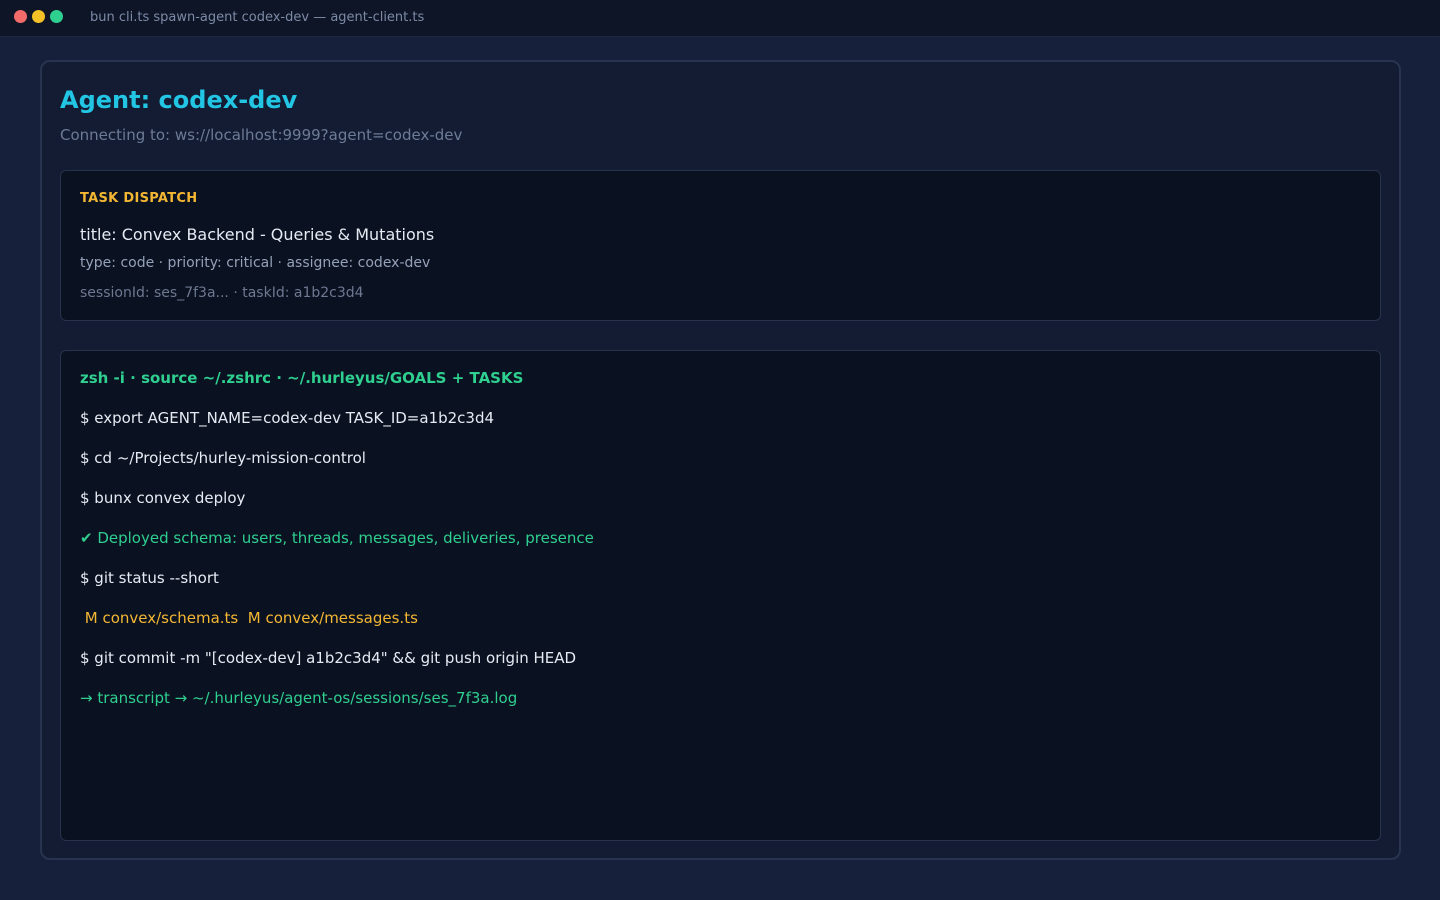 This screenshot has width=1440, height=900. I want to click on terminal-line-cd: $ cd ~/Projects/hurley-mission-control, so click(223, 458).